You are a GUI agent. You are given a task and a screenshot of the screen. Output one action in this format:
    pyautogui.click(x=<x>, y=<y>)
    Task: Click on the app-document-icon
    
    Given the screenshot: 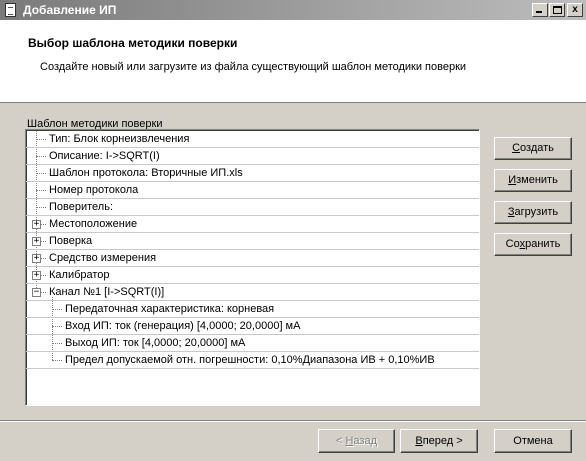 What is the action you would take?
    pyautogui.click(x=11, y=10)
    